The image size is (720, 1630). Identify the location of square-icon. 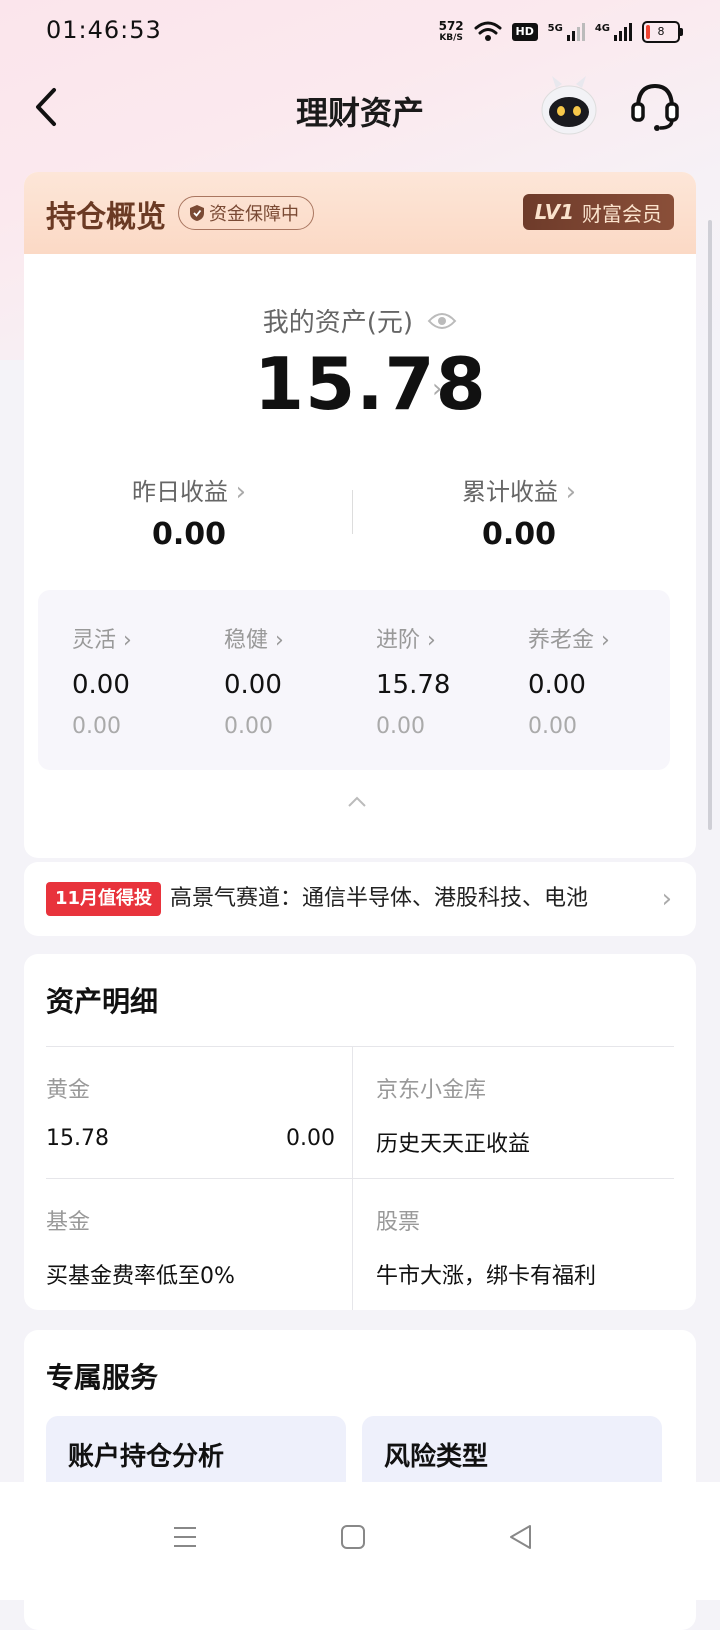
(353, 1537).